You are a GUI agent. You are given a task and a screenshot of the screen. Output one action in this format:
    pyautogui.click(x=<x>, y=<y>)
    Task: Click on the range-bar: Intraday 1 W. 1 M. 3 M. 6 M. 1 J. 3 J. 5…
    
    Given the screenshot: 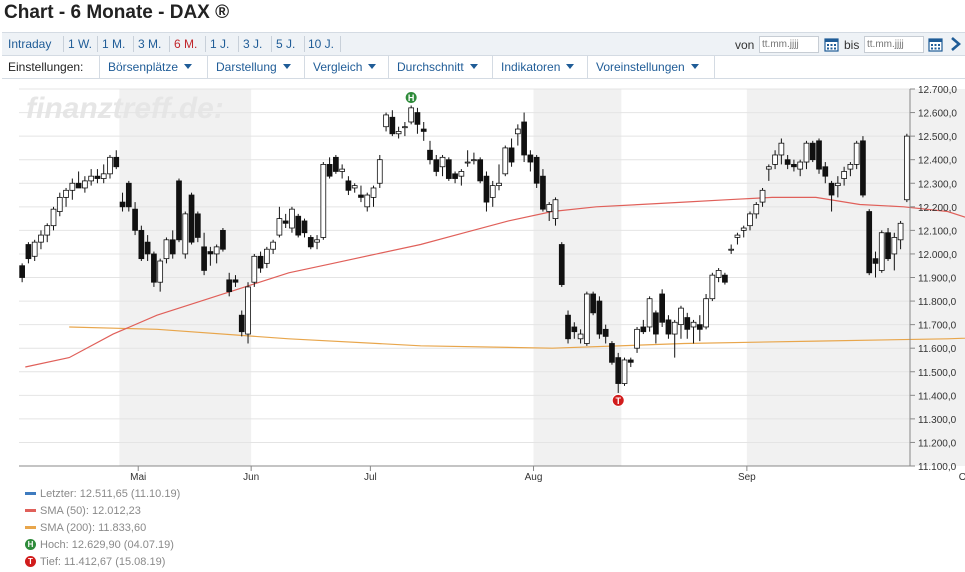 What is the action you would take?
    pyautogui.click(x=483, y=44)
    